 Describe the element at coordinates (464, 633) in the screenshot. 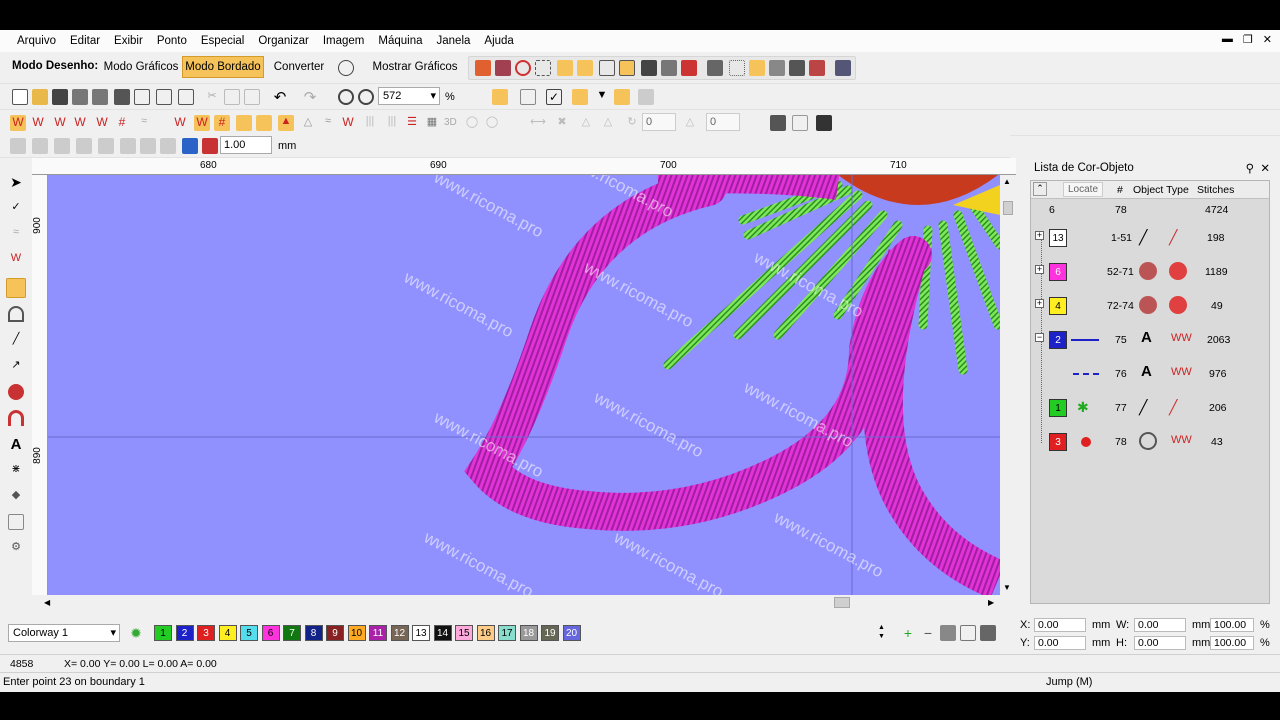

I see `color-swatch-15: 15` at that location.